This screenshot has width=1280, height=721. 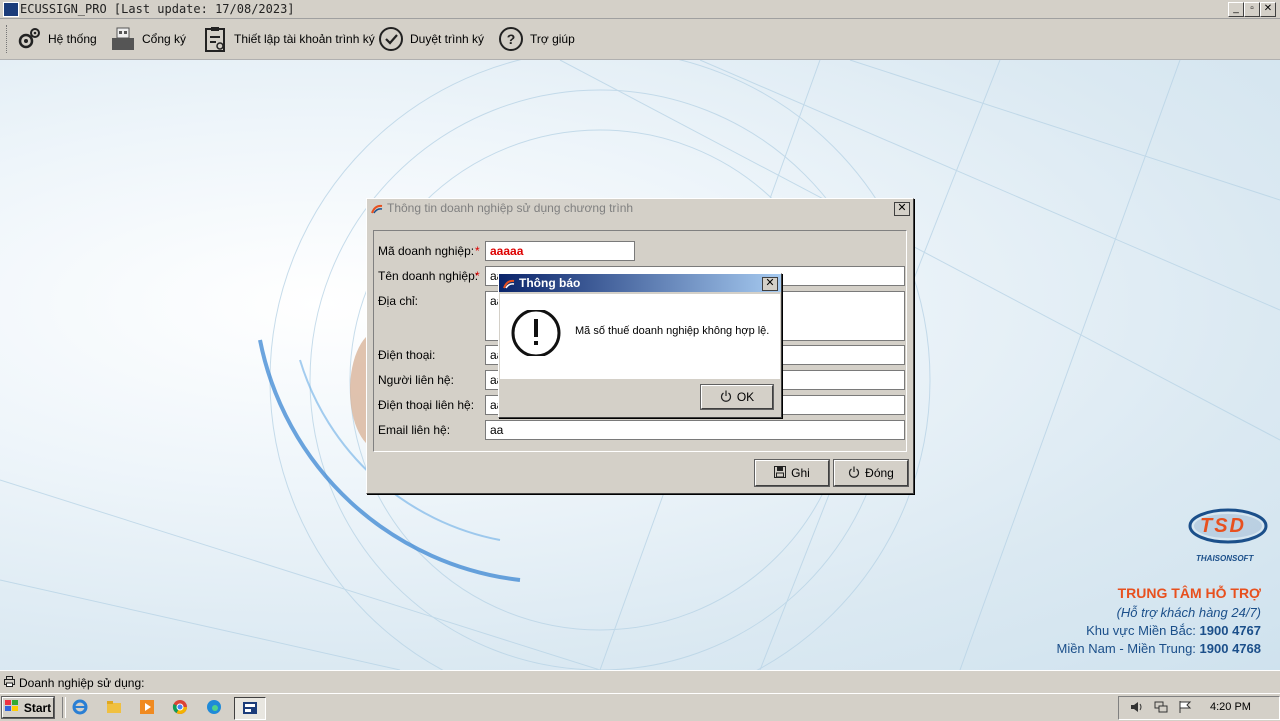 I want to click on company-dialog-close-button: ✕, so click(x=902, y=209).